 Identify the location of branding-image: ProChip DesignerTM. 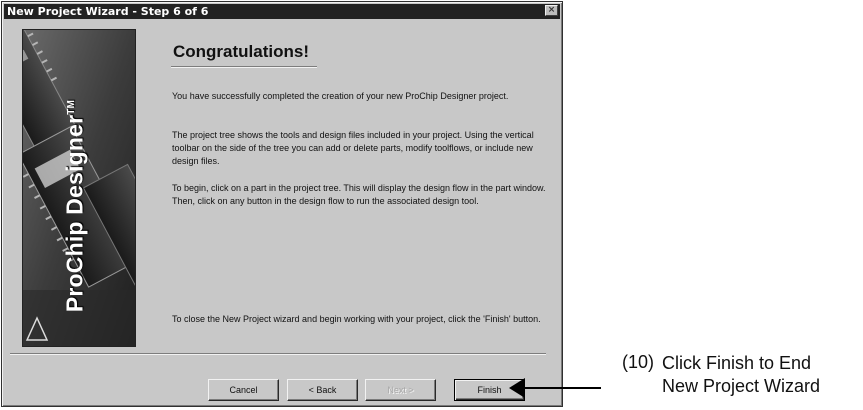
(79, 188).